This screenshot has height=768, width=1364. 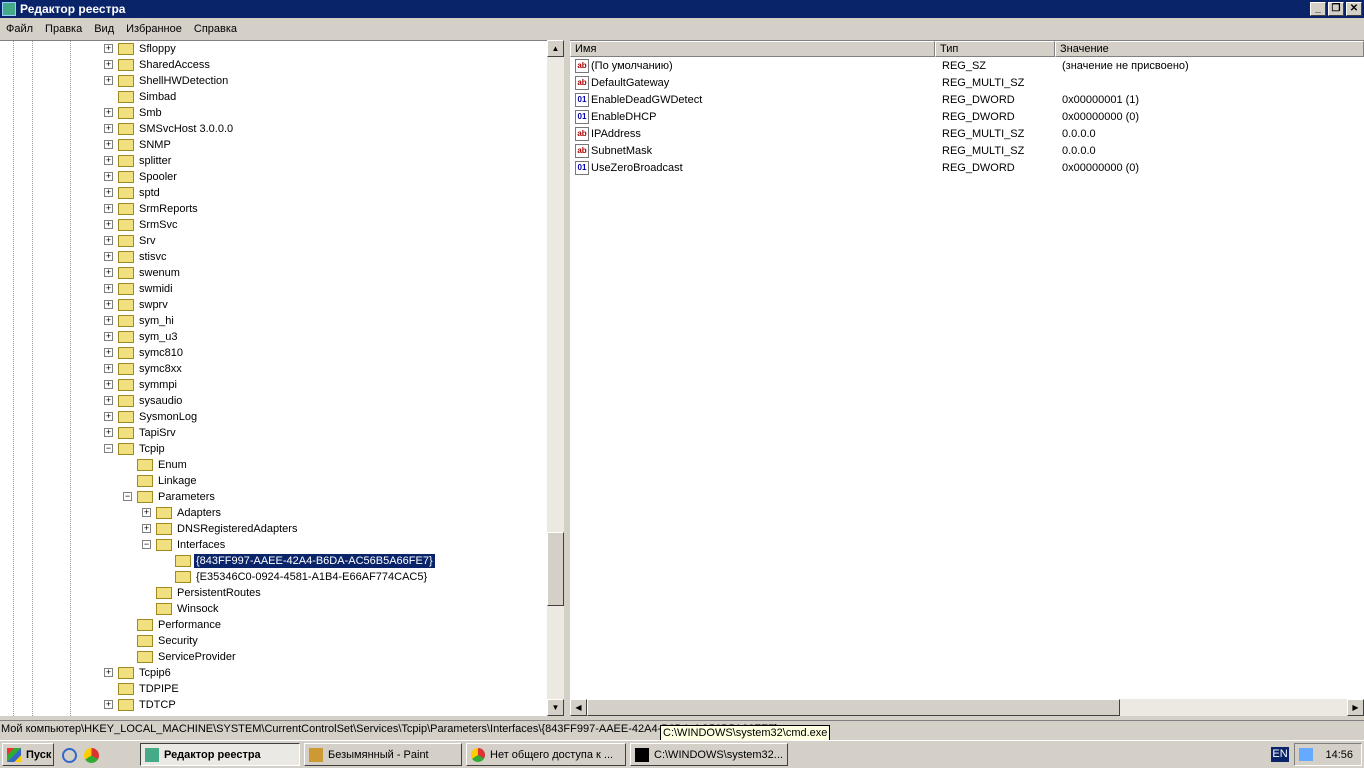 What do you see at coordinates (273, 289) in the screenshot?
I see `tree-node: + swmidi` at bounding box center [273, 289].